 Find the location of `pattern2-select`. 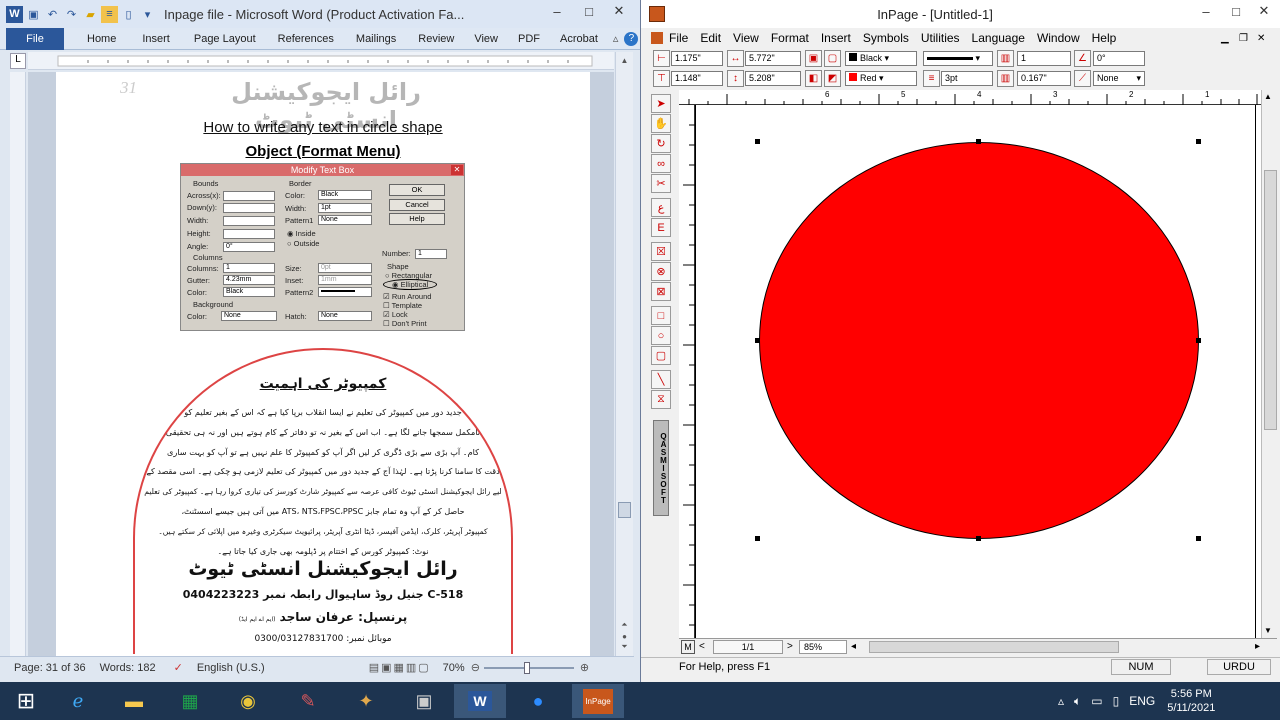

pattern2-select is located at coordinates (345, 292).